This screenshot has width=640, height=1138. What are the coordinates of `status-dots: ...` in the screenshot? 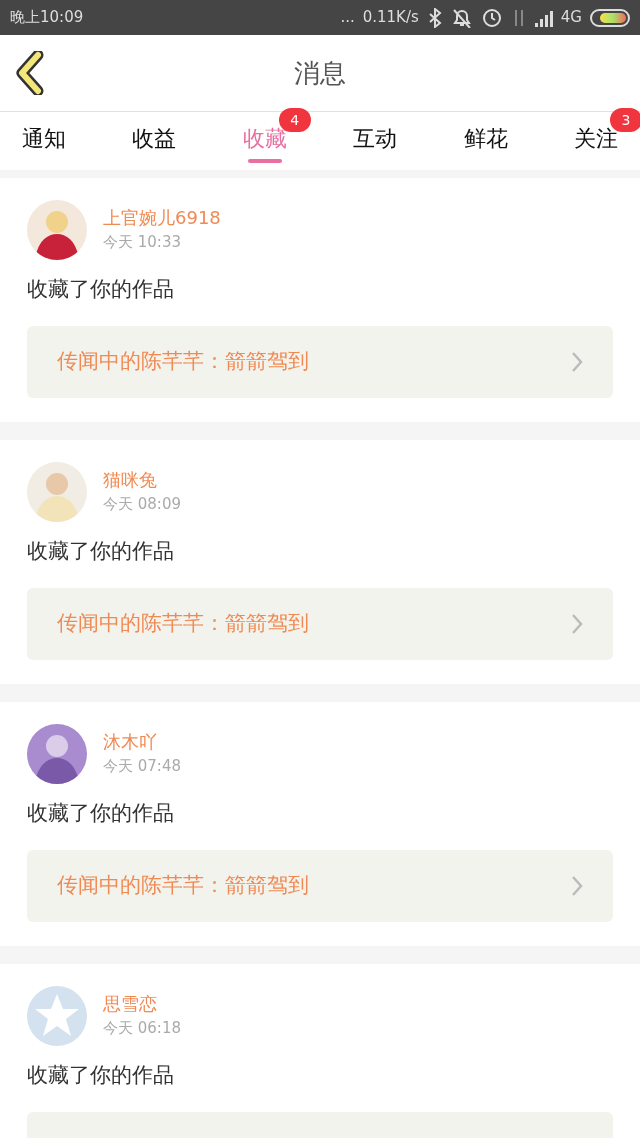 It's located at (347, 18).